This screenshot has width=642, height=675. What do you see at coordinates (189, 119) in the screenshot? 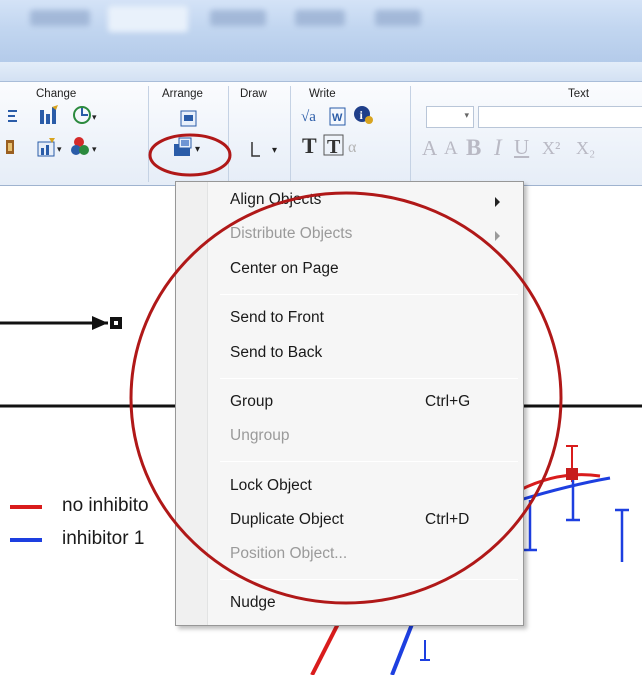
I see `arrange-top-icon` at bounding box center [189, 119].